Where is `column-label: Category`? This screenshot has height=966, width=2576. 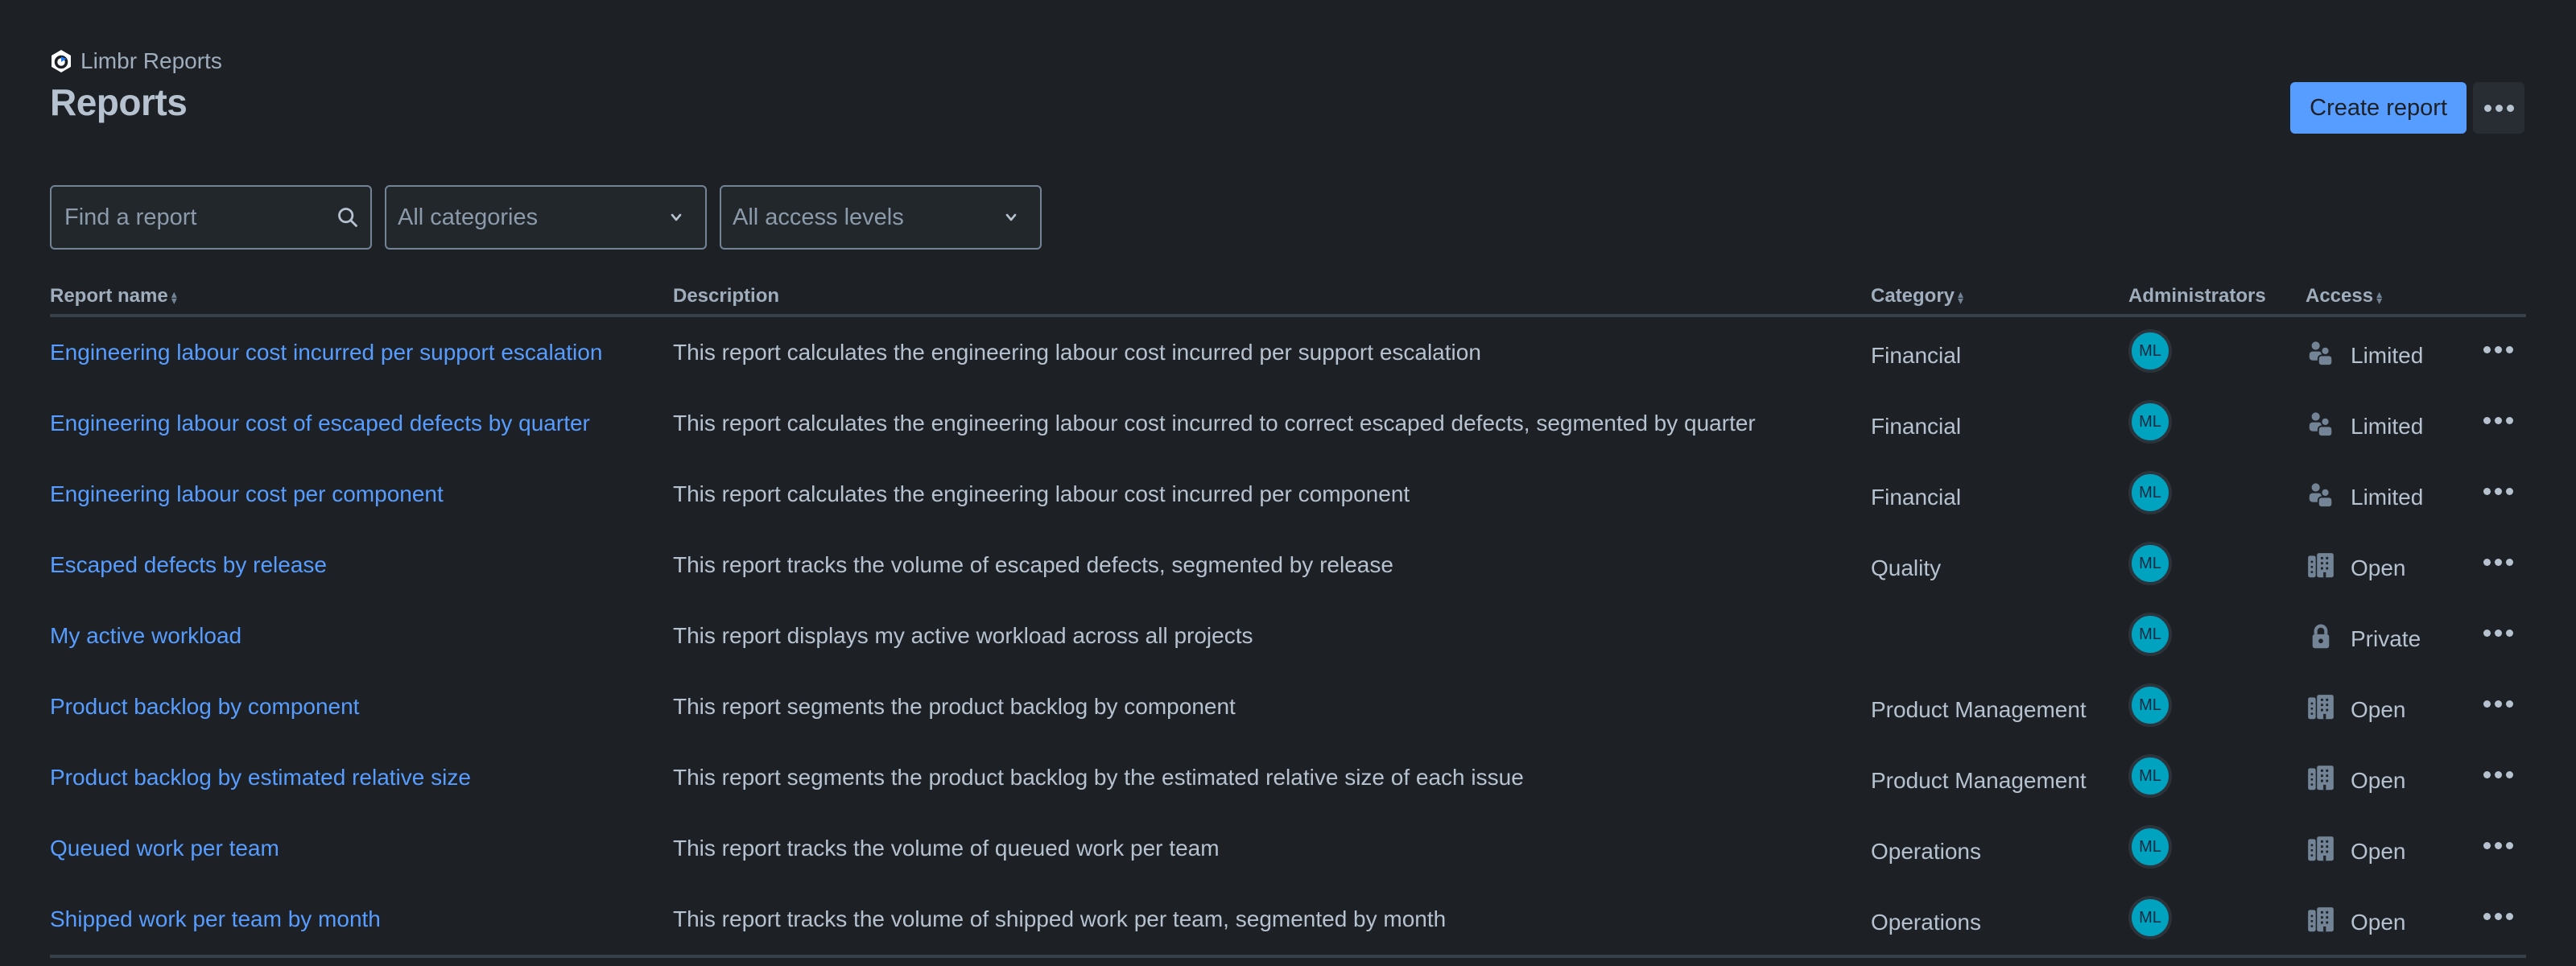
column-label: Category is located at coordinates (1913, 296).